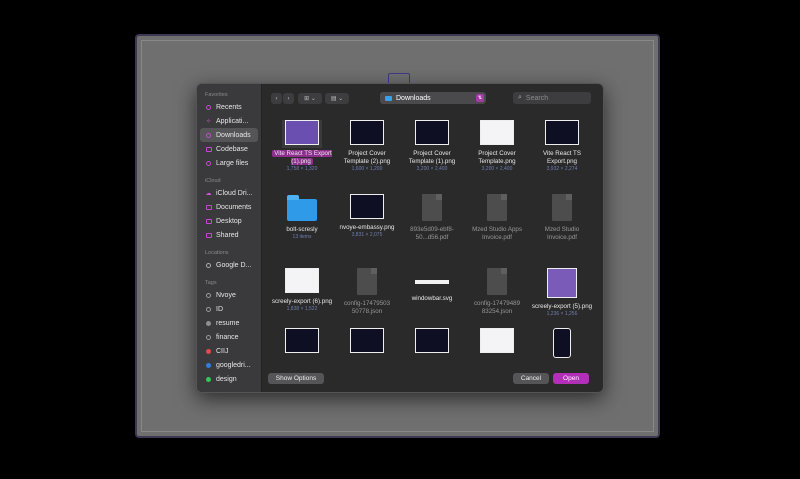 This screenshot has width=800, height=479. I want to click on icon-view-button: ⊞ ⌄, so click(310, 98).